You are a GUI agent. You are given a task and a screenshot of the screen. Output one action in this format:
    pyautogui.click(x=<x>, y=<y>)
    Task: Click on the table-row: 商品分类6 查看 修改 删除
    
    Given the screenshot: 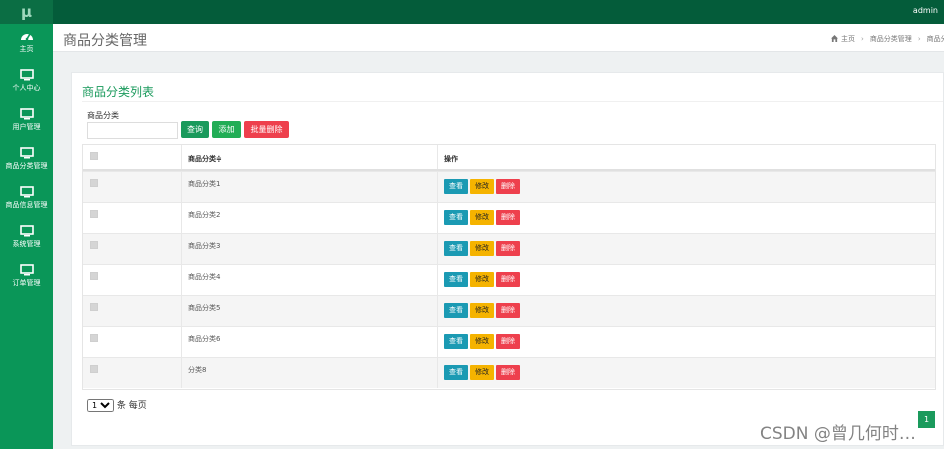 What is the action you would take?
    pyautogui.click(x=509, y=341)
    